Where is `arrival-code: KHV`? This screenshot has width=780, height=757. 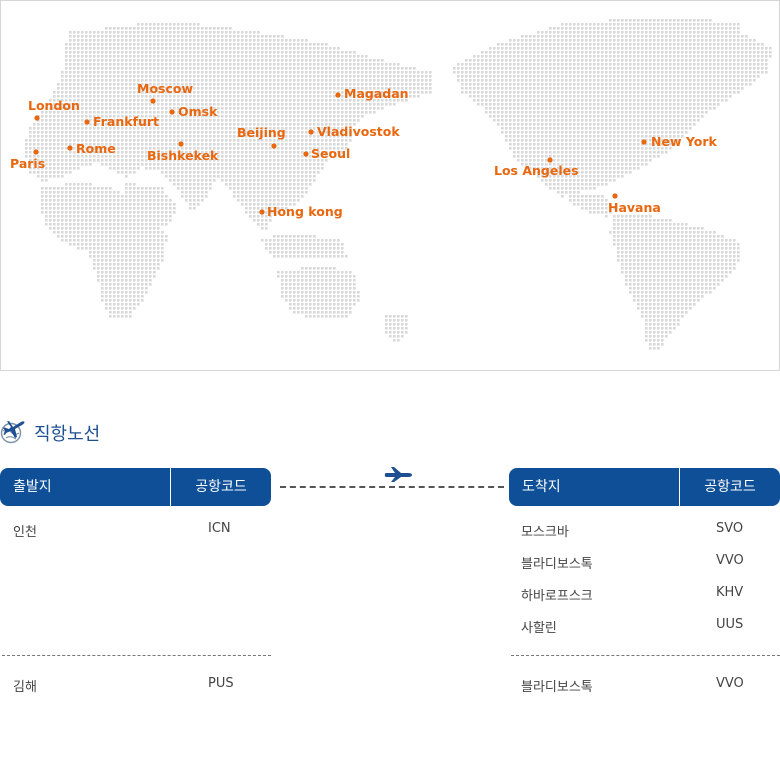
arrival-code: KHV is located at coordinates (730, 592).